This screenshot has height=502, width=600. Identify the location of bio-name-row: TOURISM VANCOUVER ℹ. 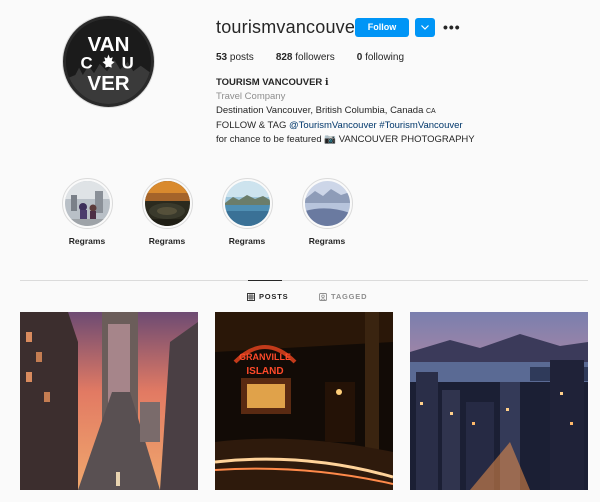
(396, 83).